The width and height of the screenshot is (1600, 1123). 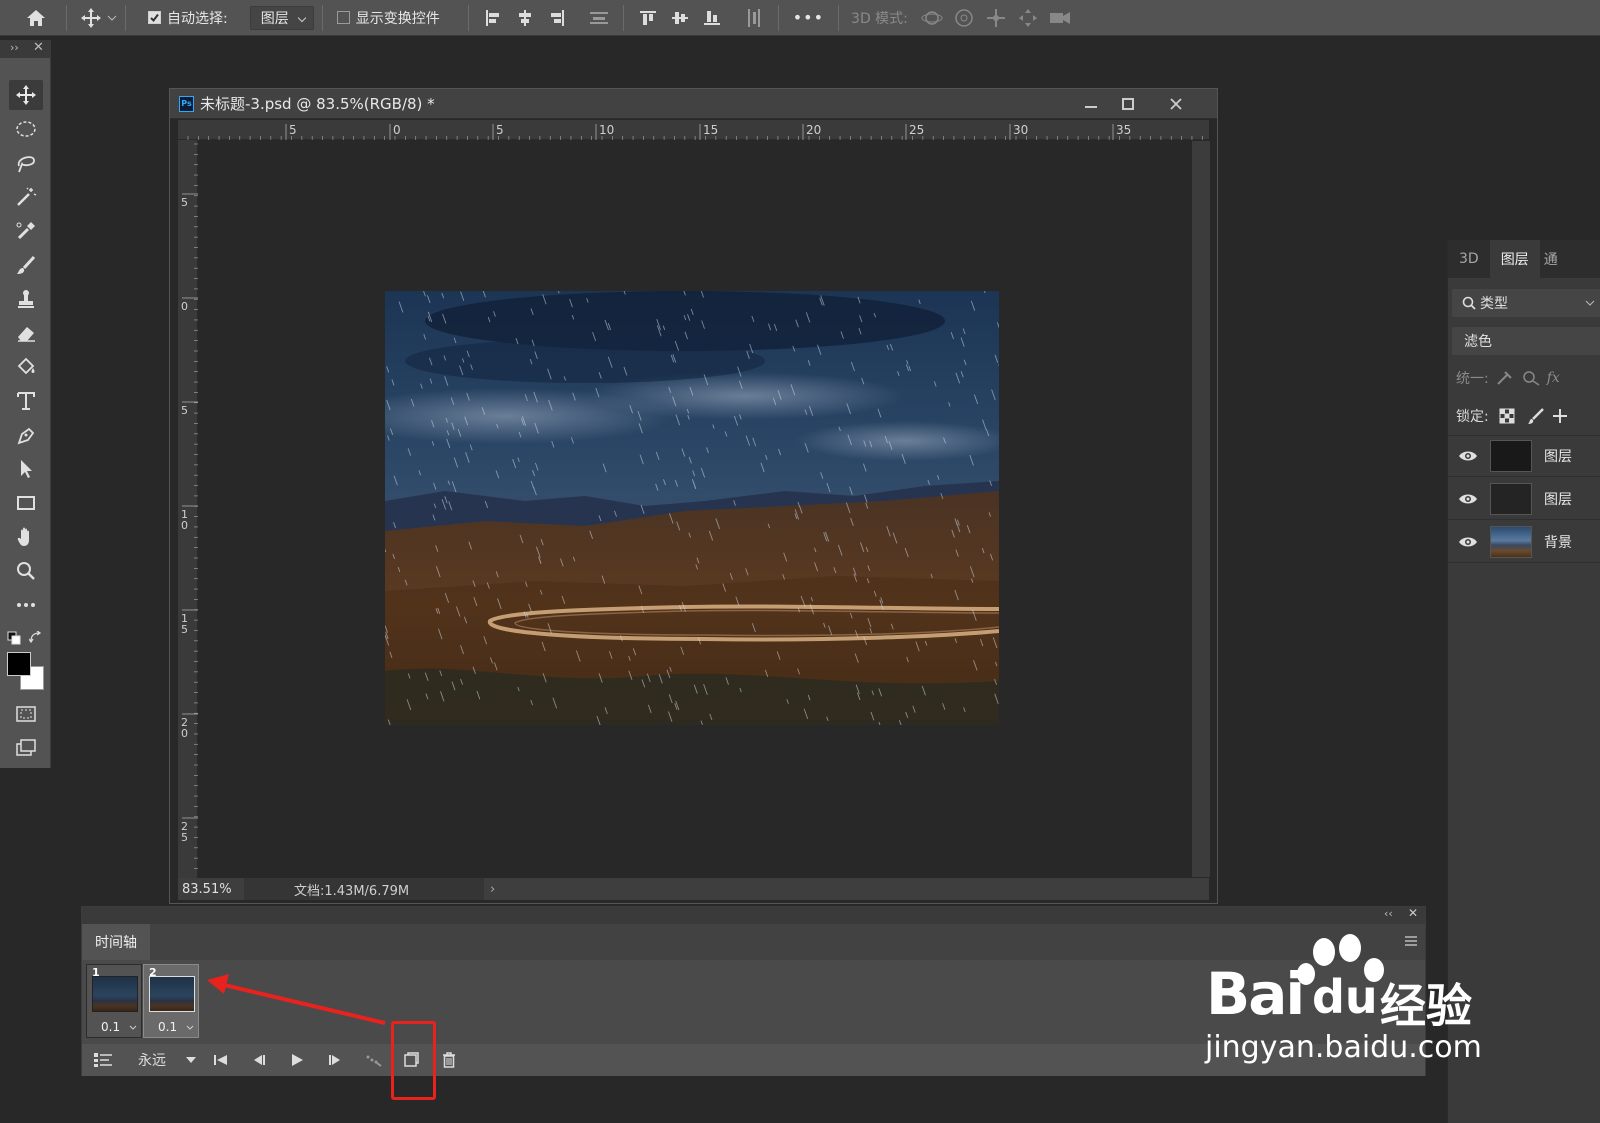 What do you see at coordinates (116, 942) in the screenshot?
I see `tab-timeline: 时间轴` at bounding box center [116, 942].